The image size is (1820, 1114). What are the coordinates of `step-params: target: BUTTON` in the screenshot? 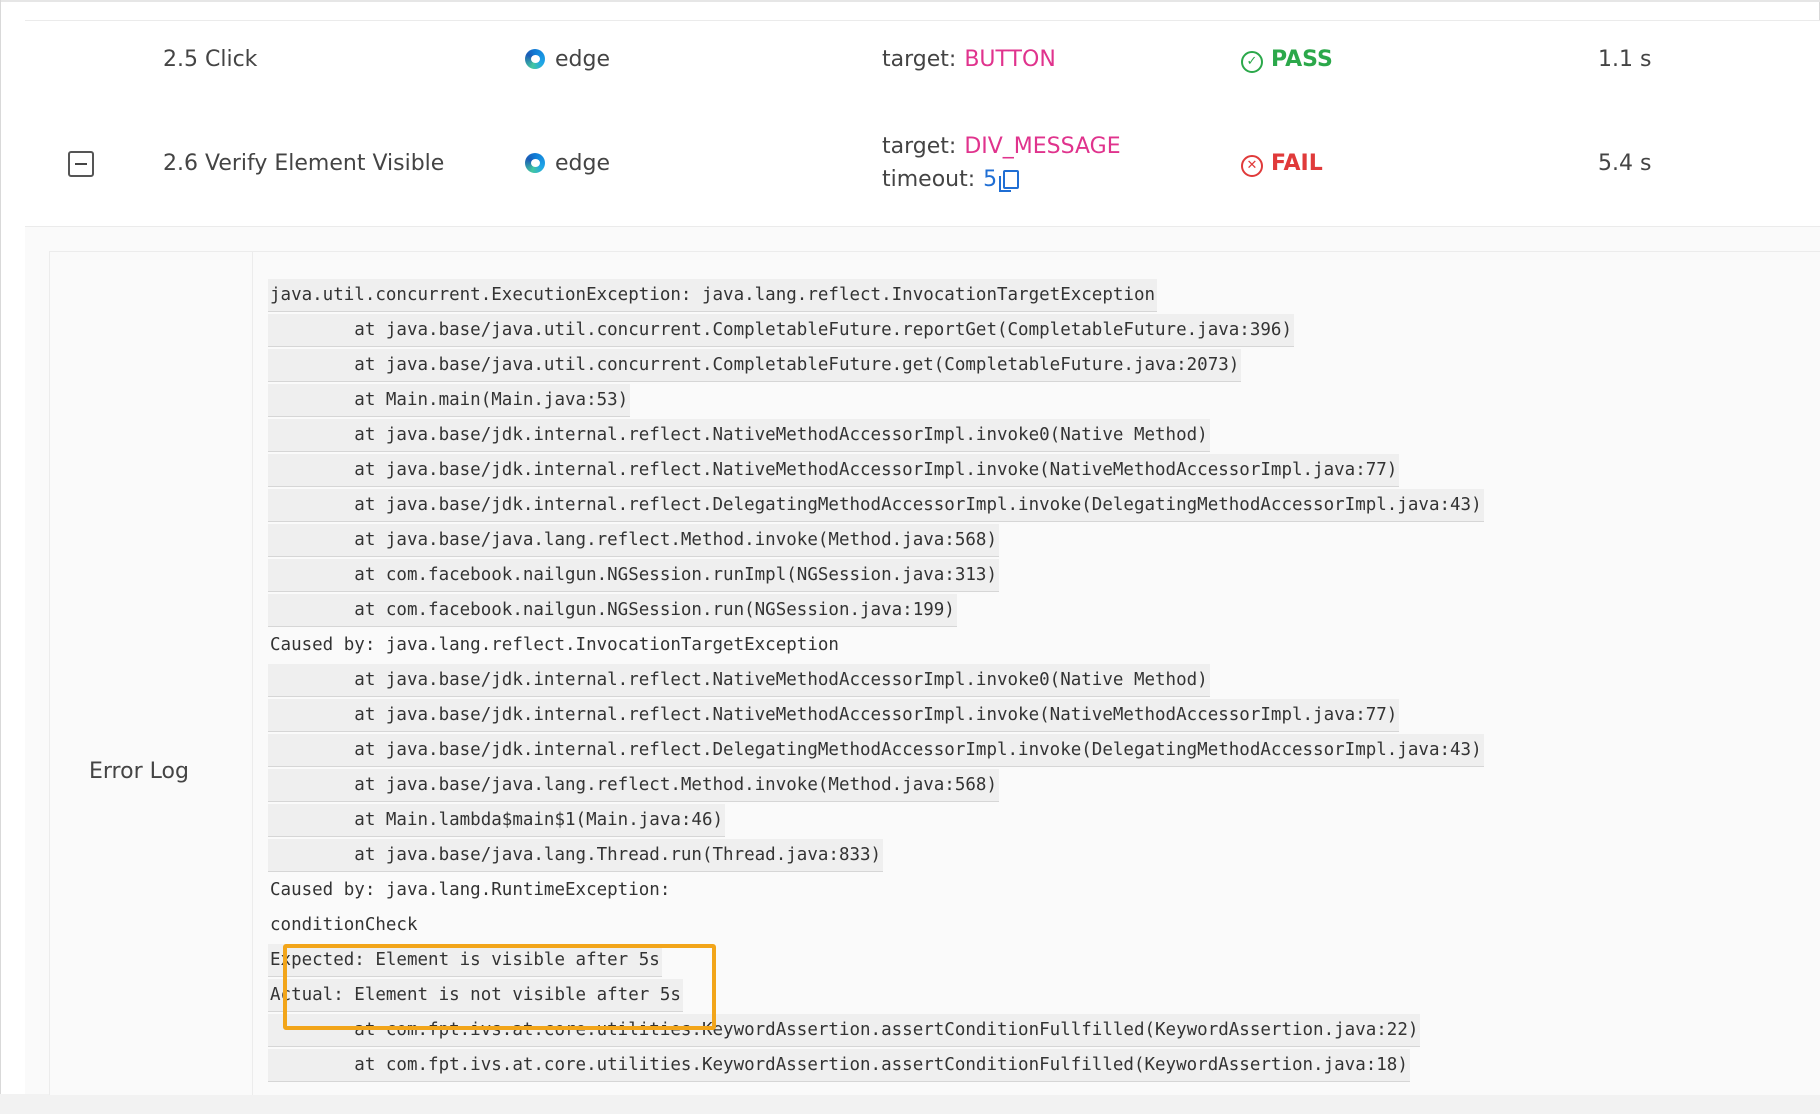 It's located at (969, 59).